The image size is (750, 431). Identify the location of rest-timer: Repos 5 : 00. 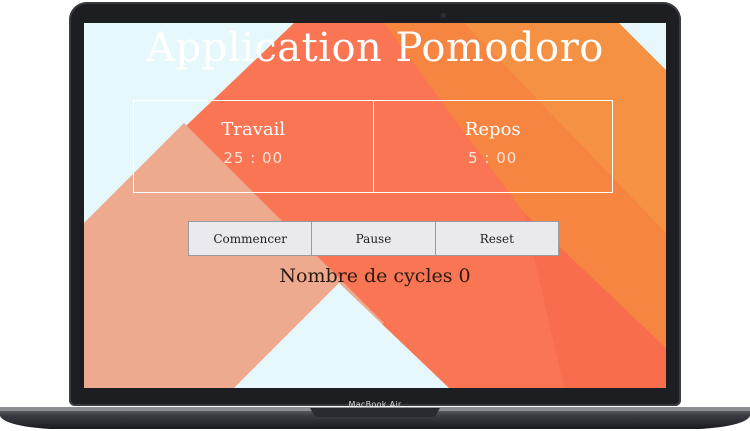
(492, 146).